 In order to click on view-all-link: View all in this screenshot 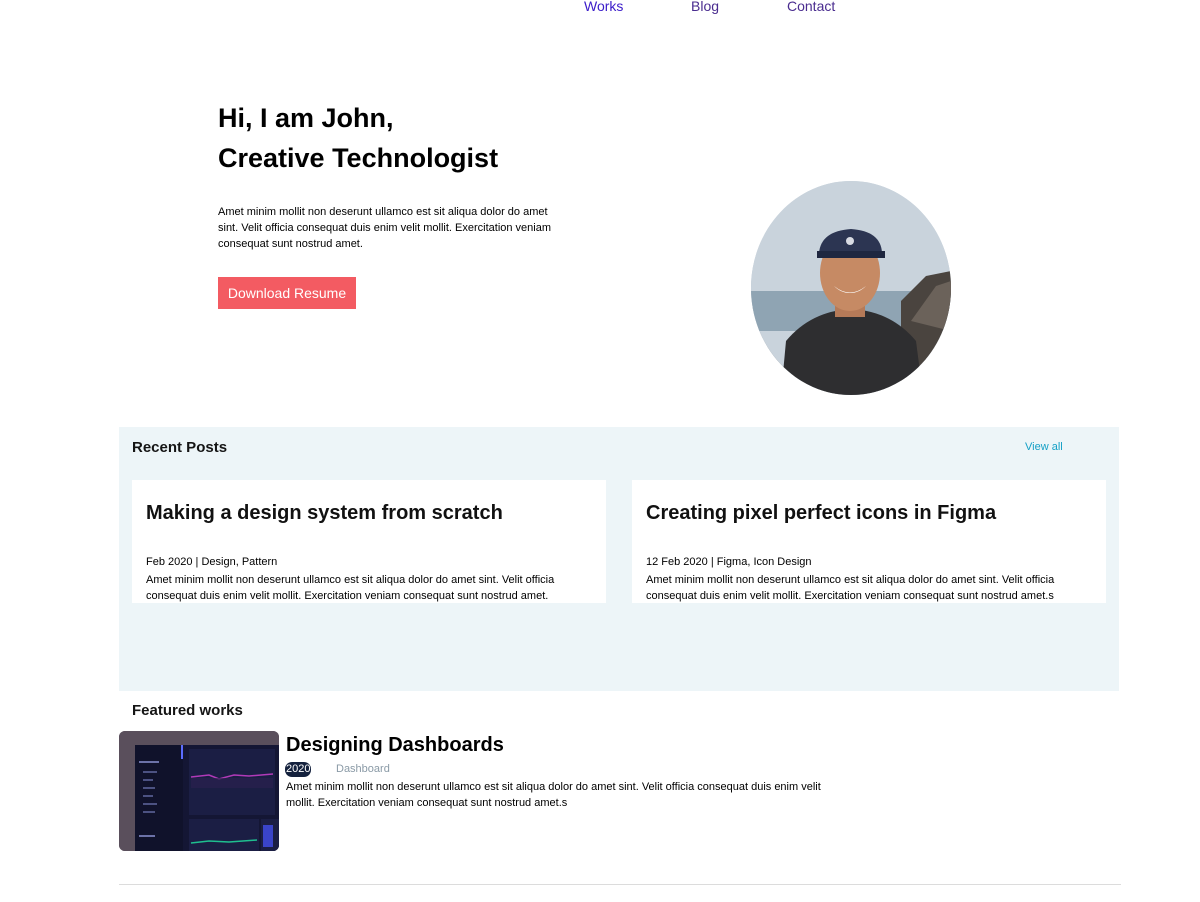, I will do `click(1044, 447)`.